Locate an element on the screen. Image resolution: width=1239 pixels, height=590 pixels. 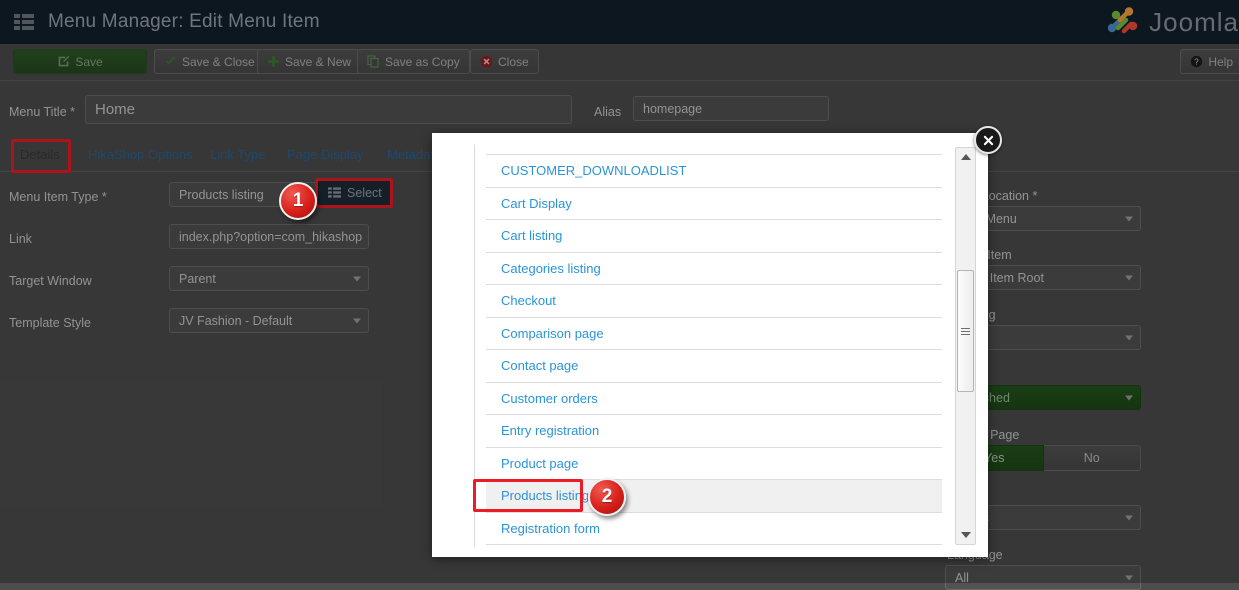
tab-link-type: Link Type is located at coordinates (237, 154).